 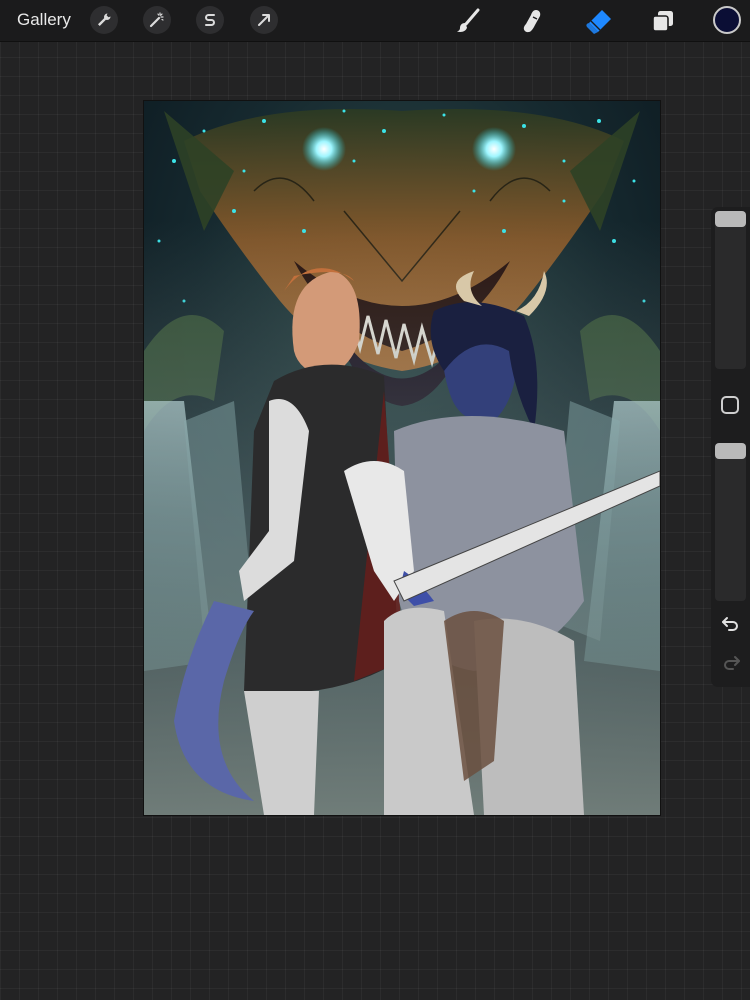 What do you see at coordinates (727, 20) in the screenshot?
I see `color-picker-button` at bounding box center [727, 20].